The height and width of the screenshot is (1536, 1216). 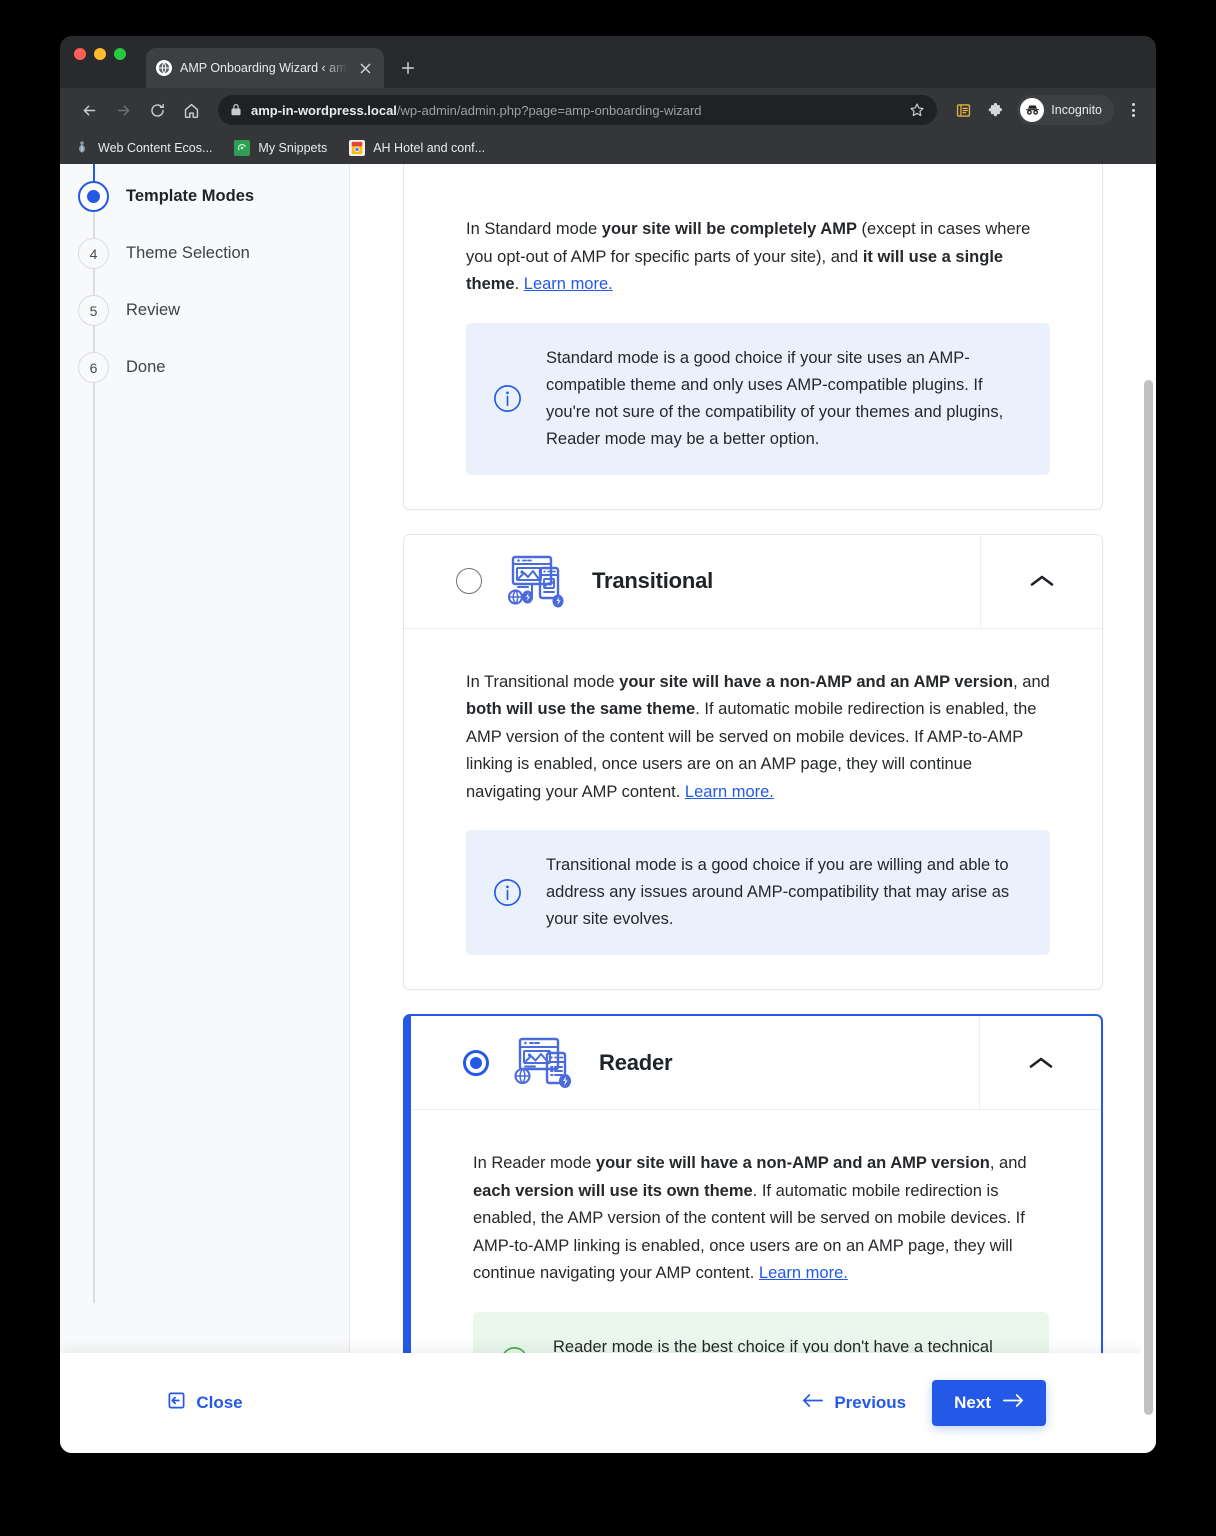 What do you see at coordinates (729, 229) in the screenshot?
I see `desc-seg-bold: your site will be completely AMP` at bounding box center [729, 229].